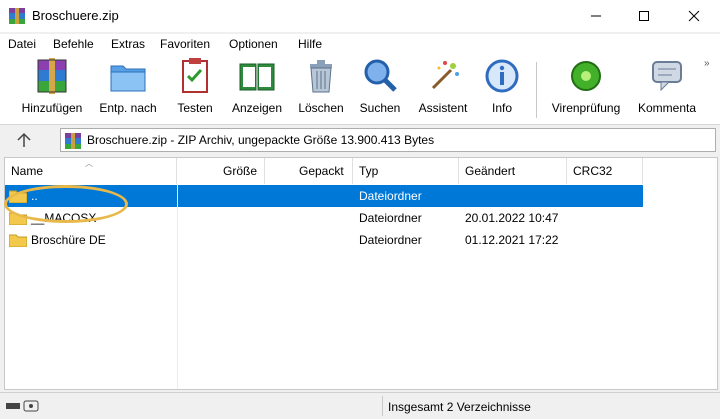  What do you see at coordinates (221, 171) in the screenshot?
I see `column-size: Größe` at bounding box center [221, 171].